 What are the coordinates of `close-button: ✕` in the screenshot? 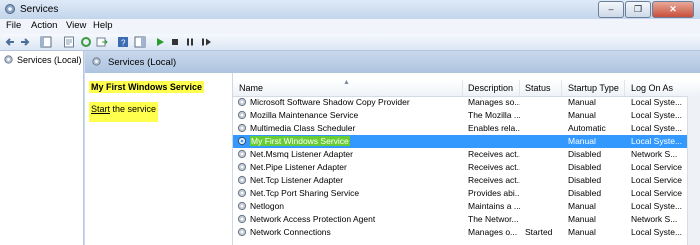 It's located at (673, 9).